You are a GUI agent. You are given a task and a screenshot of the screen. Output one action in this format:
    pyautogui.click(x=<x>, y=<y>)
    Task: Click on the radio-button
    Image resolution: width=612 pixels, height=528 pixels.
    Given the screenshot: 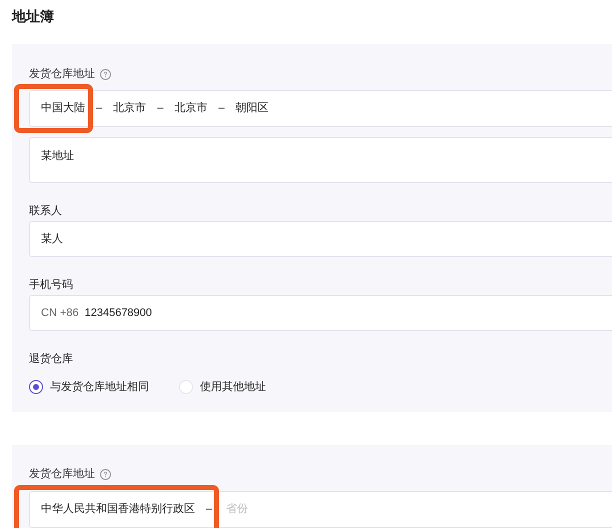 What is the action you would take?
    pyautogui.click(x=36, y=387)
    